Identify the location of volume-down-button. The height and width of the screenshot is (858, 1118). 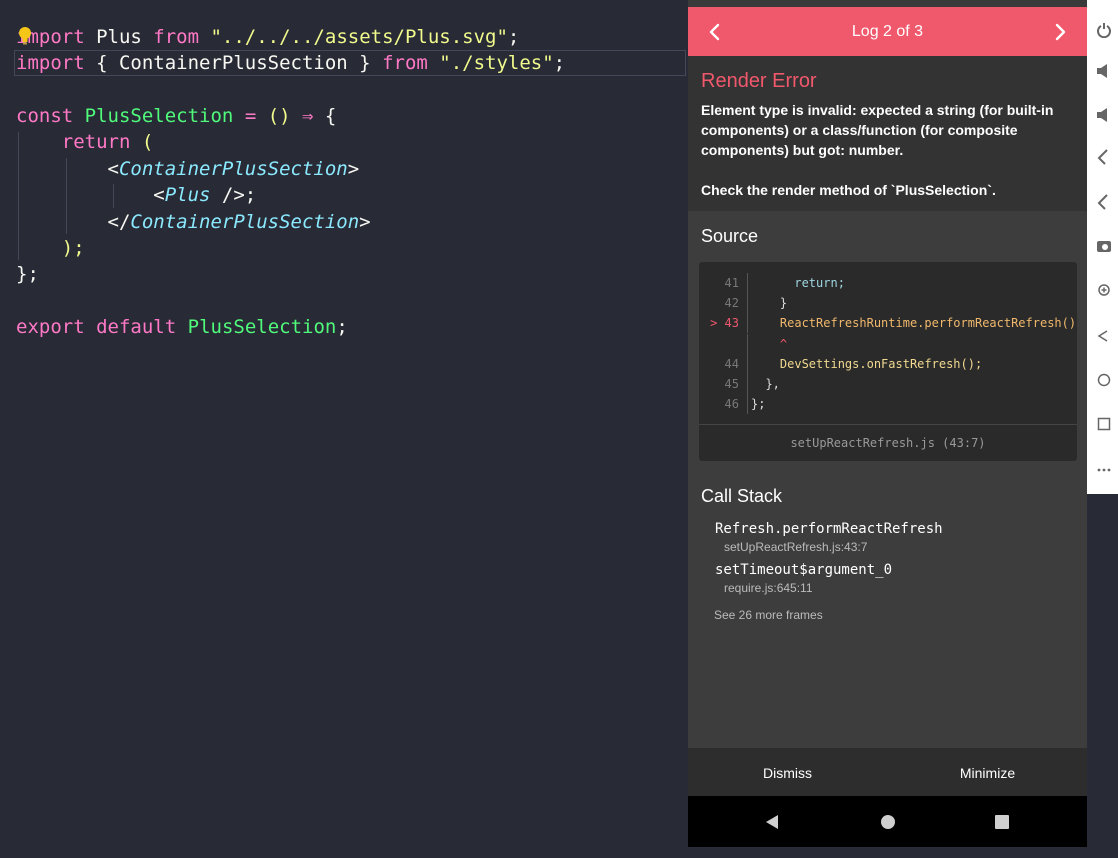
(1107, 115).